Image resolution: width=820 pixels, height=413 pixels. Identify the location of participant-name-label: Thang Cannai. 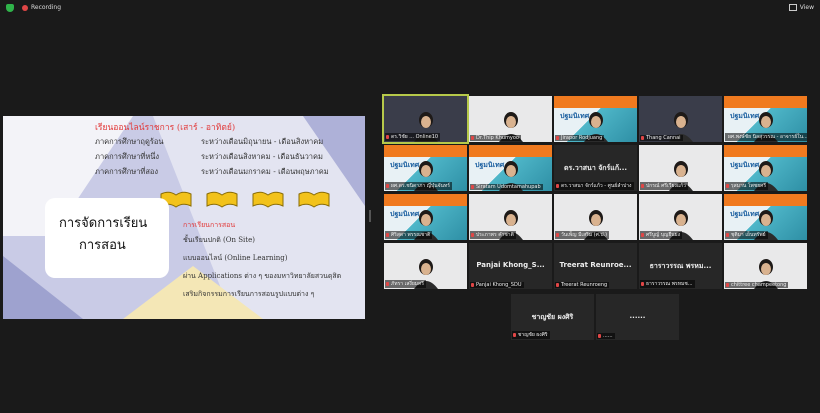
(661, 138).